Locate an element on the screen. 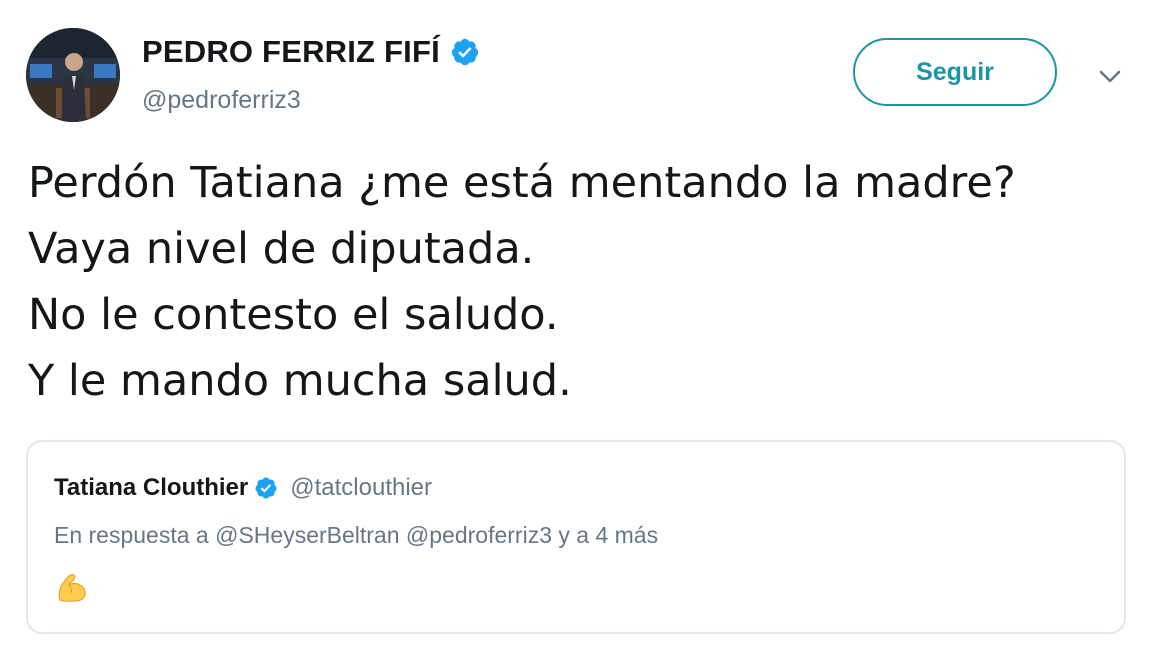 The height and width of the screenshot is (648, 1152). quoted-tweet-header: Tatiana Clouthier @tatclouthier is located at coordinates (243, 488).